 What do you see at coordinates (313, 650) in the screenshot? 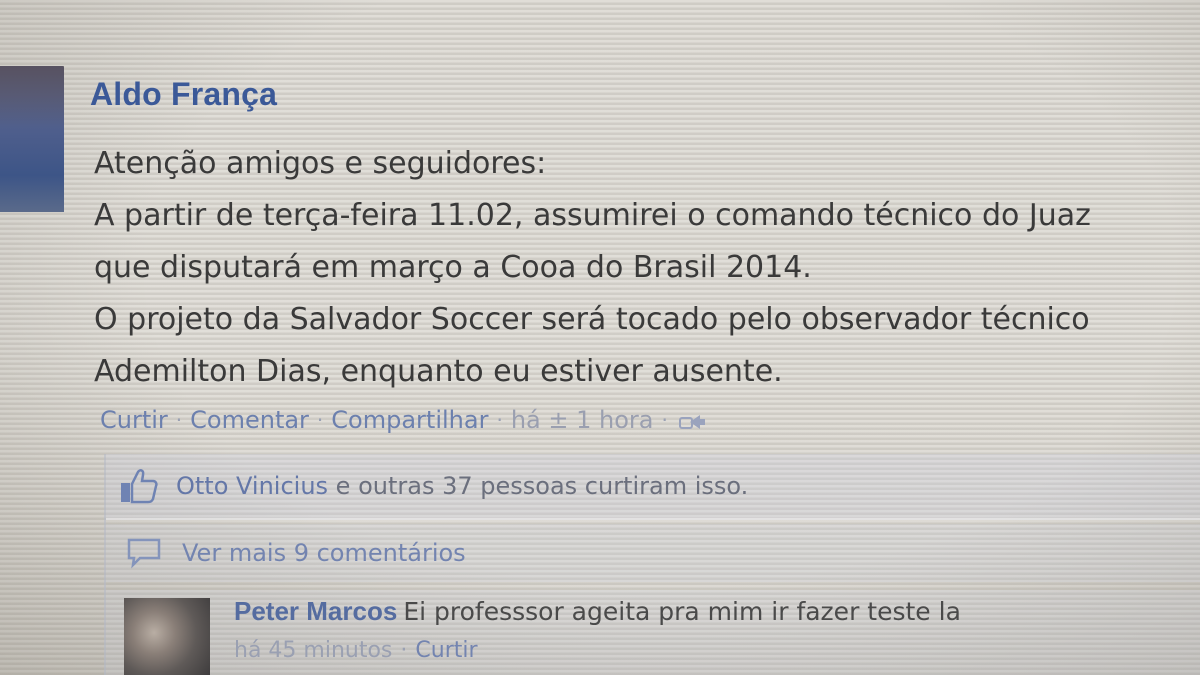
I see `comment-timestamp: há 45 minutos` at bounding box center [313, 650].